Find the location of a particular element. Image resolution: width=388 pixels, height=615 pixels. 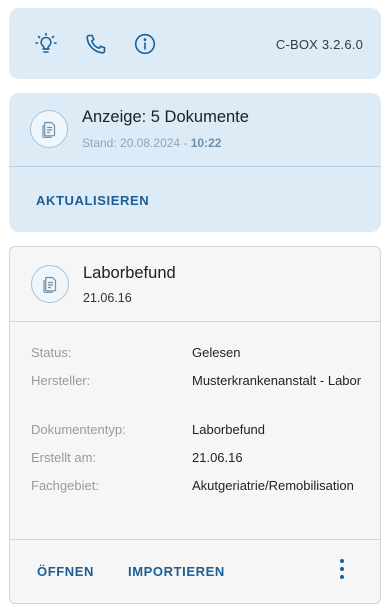

open-button: ÖFFNEN is located at coordinates (65, 571).